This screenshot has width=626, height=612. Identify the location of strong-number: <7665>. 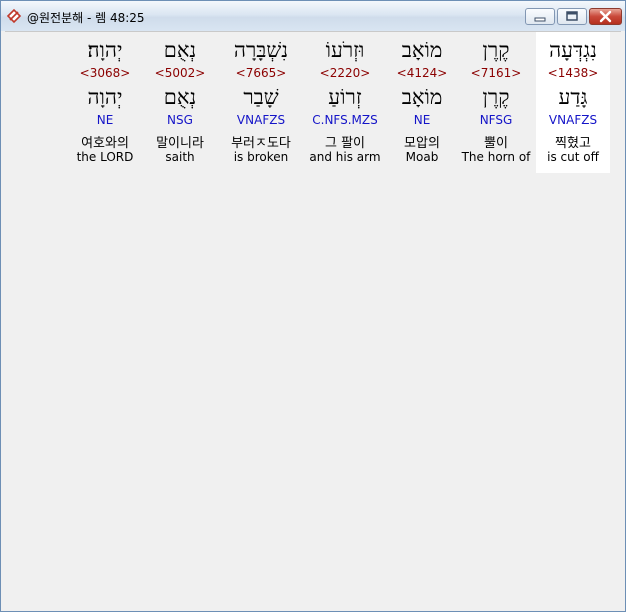
(261, 73).